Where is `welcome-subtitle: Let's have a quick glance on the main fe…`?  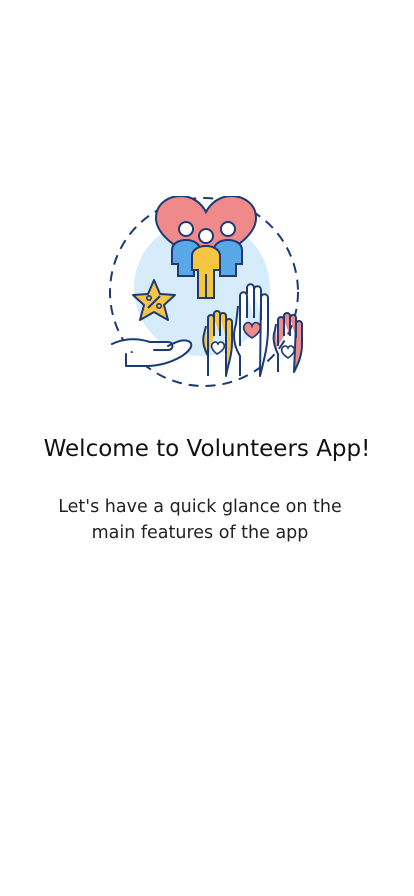 welcome-subtitle: Let's have a quick glance on the main fe… is located at coordinates (200, 520).